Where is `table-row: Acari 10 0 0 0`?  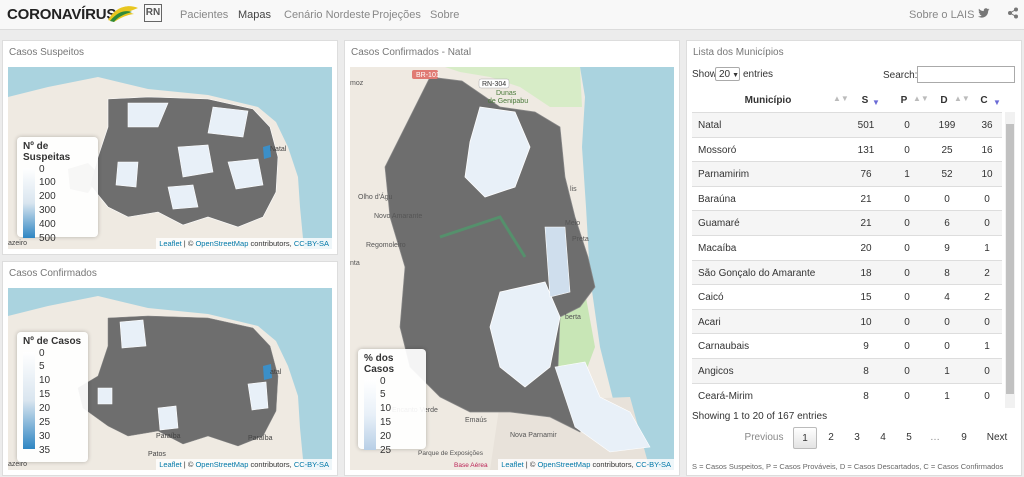 table-row: Acari 10 0 0 0 is located at coordinates (847, 321).